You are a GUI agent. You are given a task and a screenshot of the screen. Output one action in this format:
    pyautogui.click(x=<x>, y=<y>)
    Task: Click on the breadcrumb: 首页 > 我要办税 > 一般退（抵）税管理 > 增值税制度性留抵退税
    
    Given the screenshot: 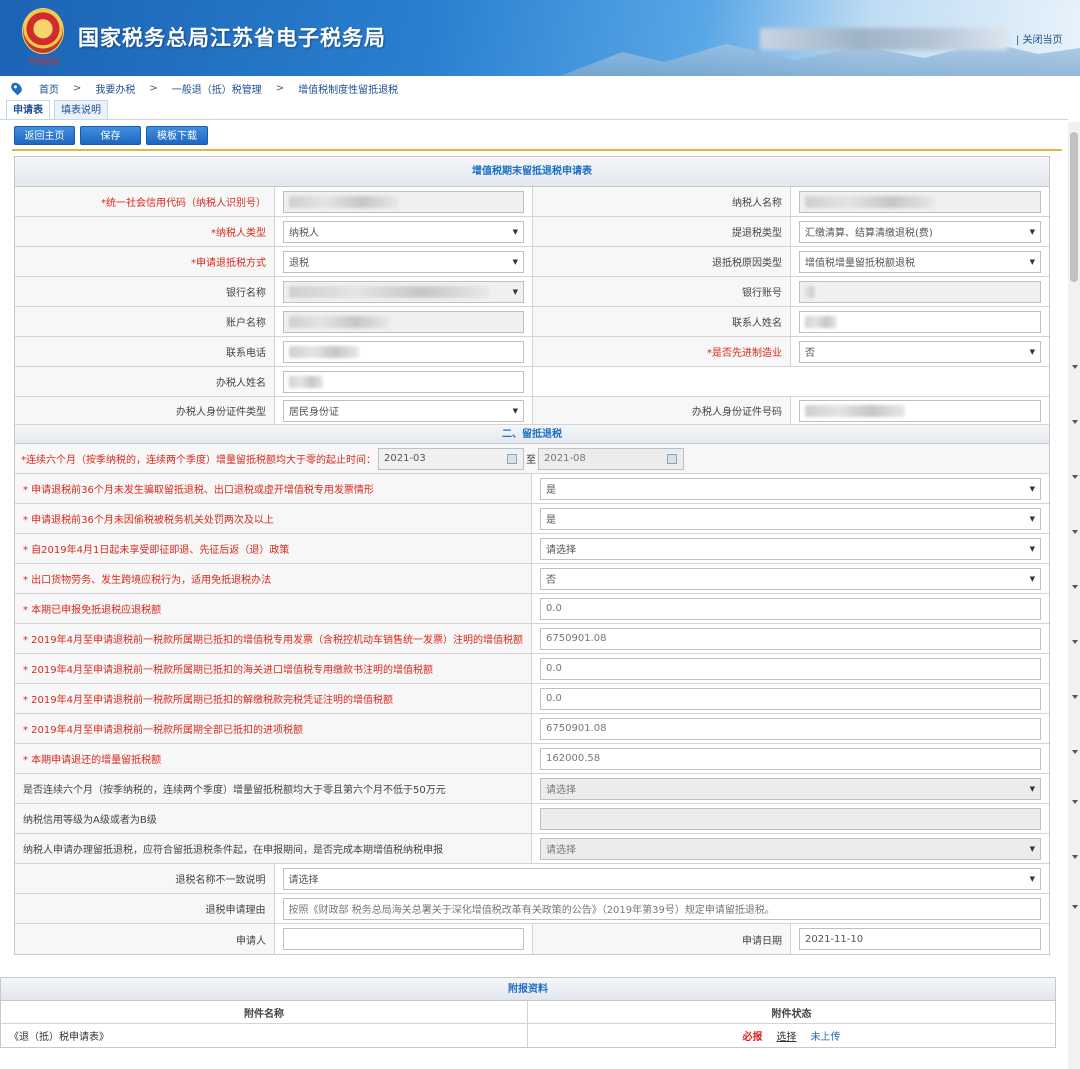 What is the action you would take?
    pyautogui.click(x=540, y=88)
    